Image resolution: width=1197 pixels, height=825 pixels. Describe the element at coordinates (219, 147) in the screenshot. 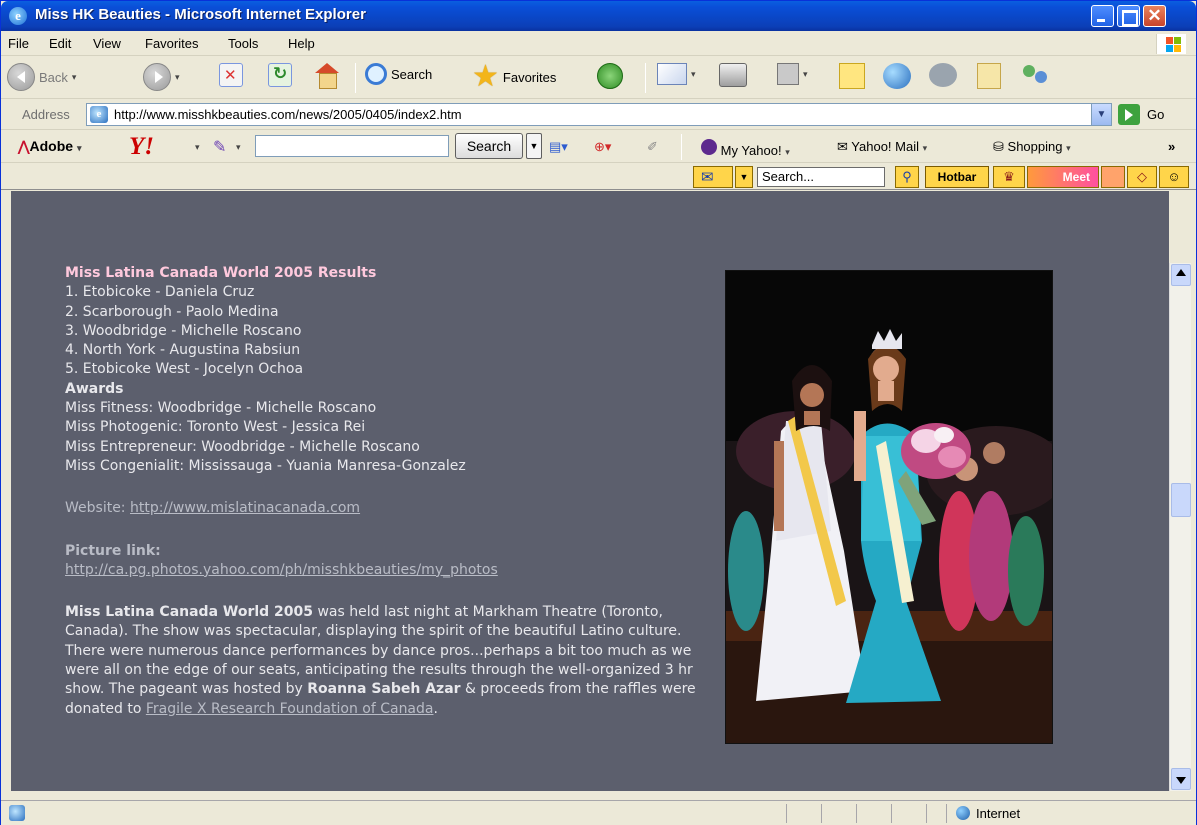

I see `highlight-pen-icon: ✎` at that location.